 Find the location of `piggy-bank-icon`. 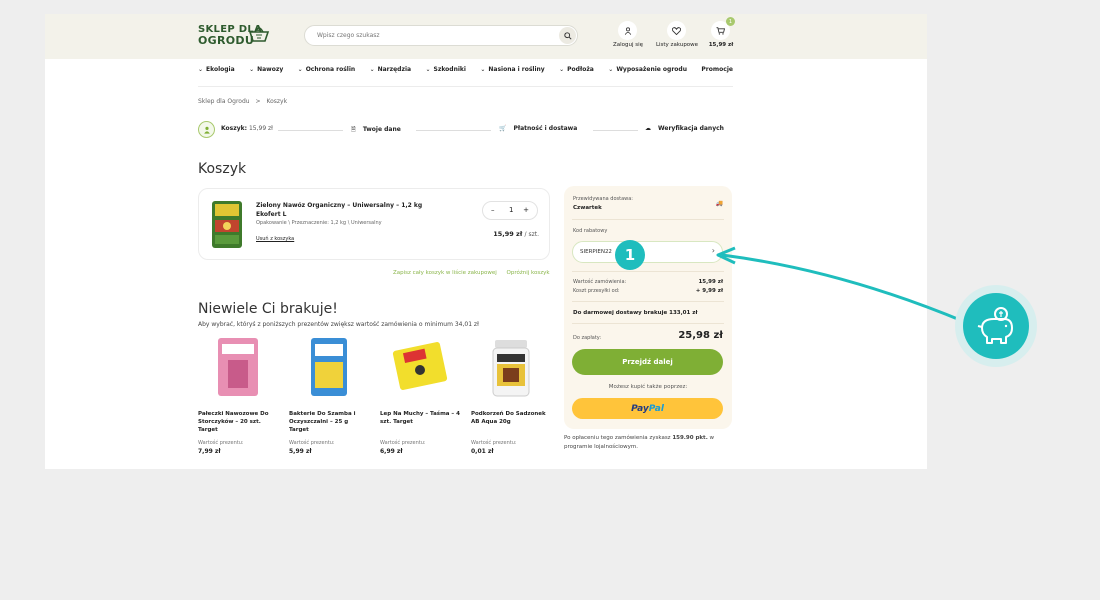

piggy-bank-icon is located at coordinates (996, 326).